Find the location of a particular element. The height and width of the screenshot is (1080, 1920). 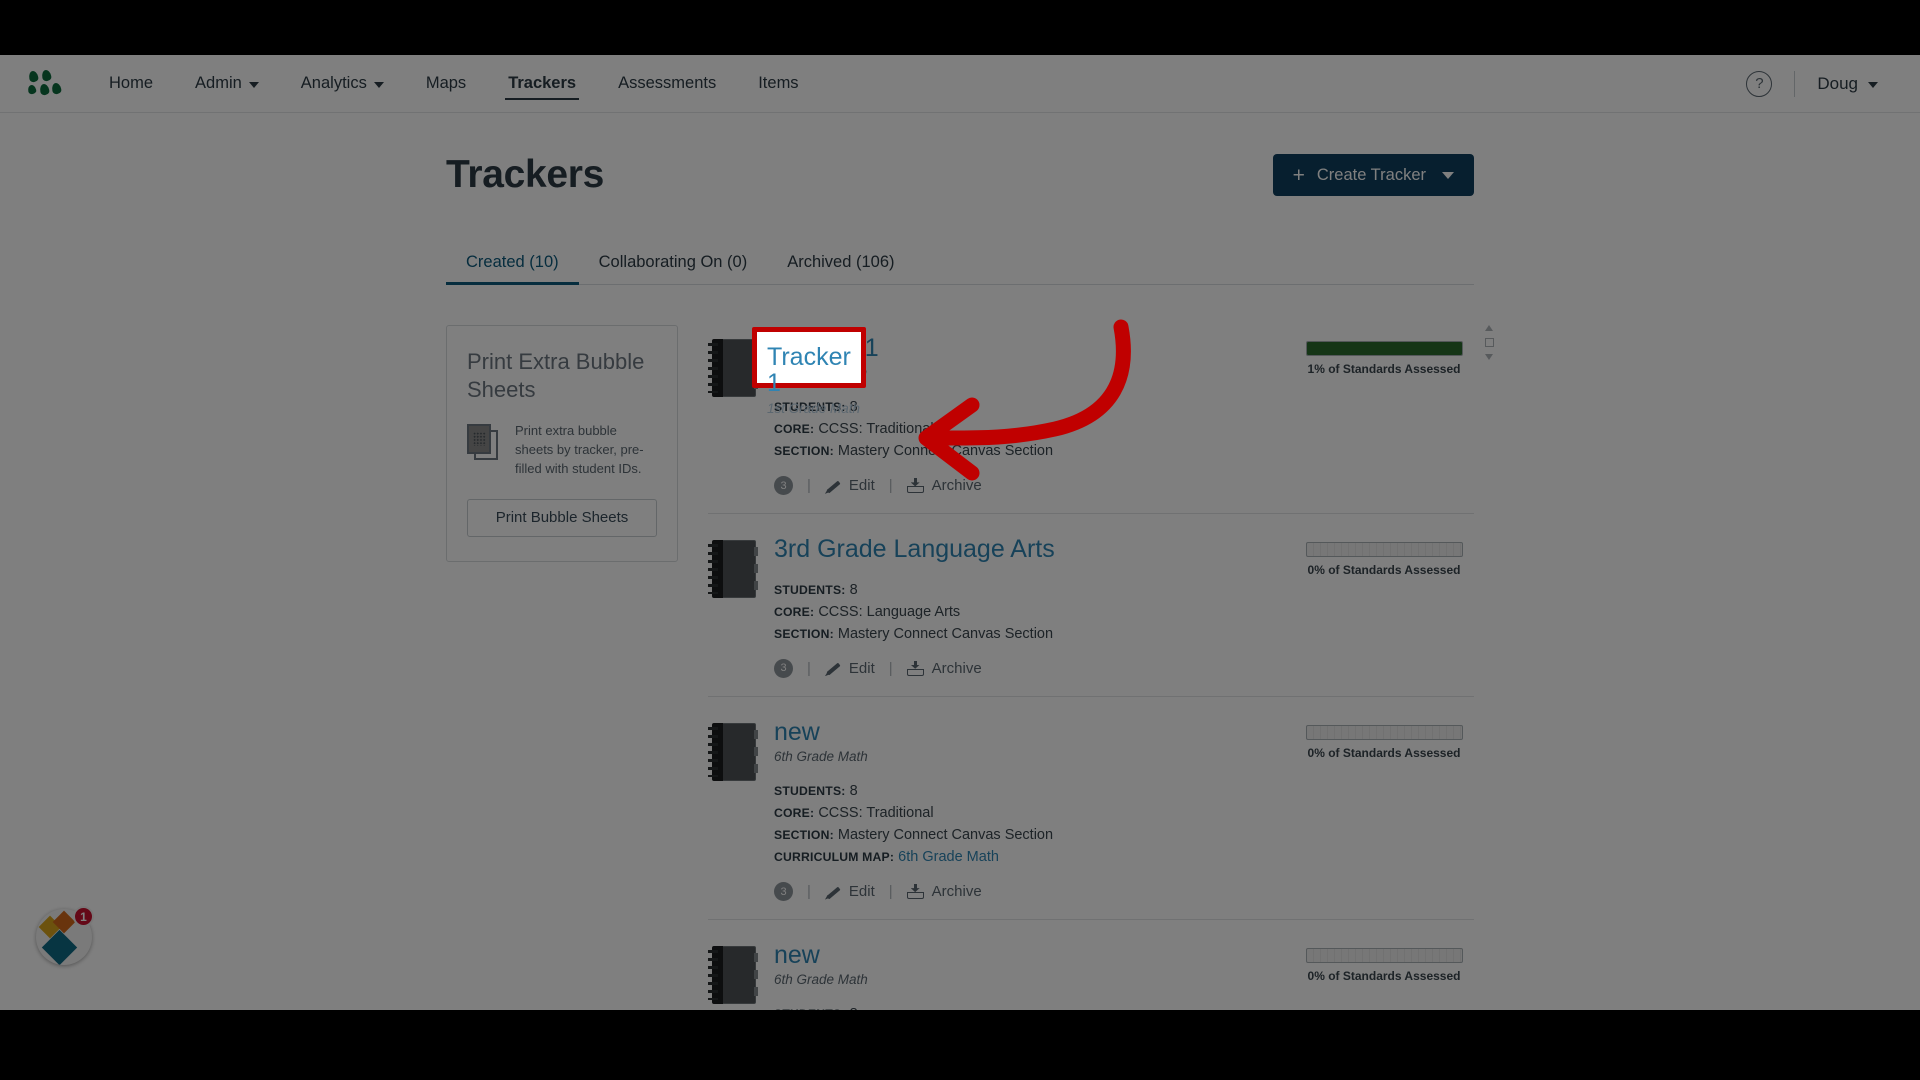

nav-label-home: Home is located at coordinates (131, 83).